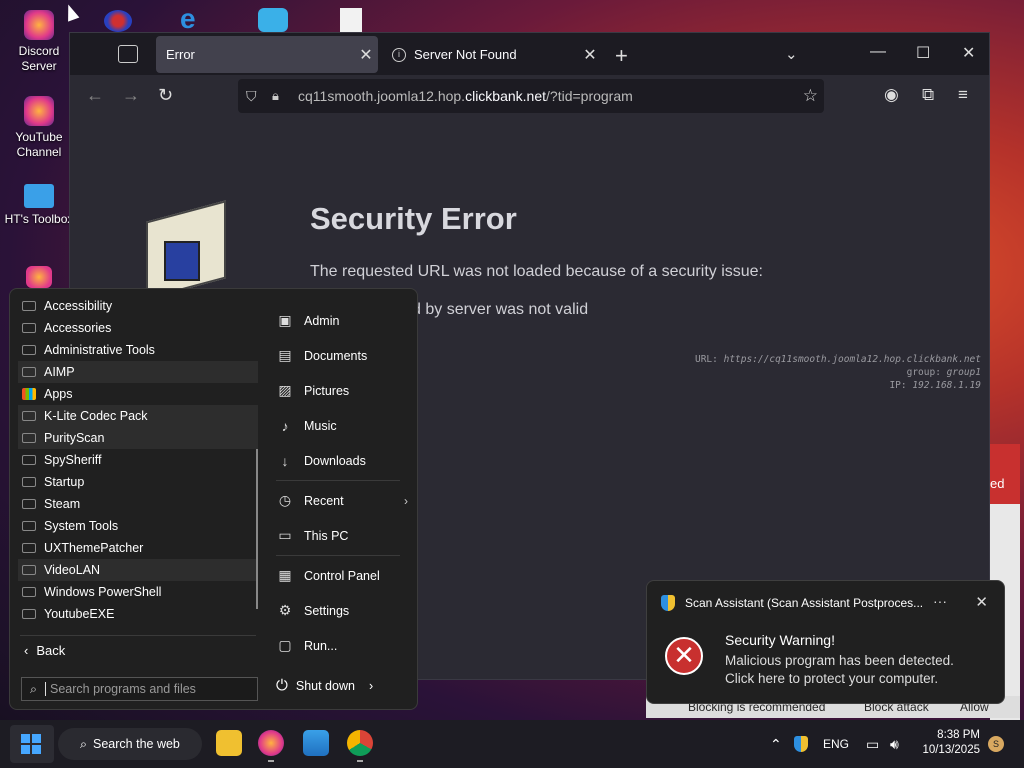 This screenshot has width=1024, height=768. Describe the element at coordinates (836, 744) in the screenshot. I see `language-indicator: ENG` at that location.